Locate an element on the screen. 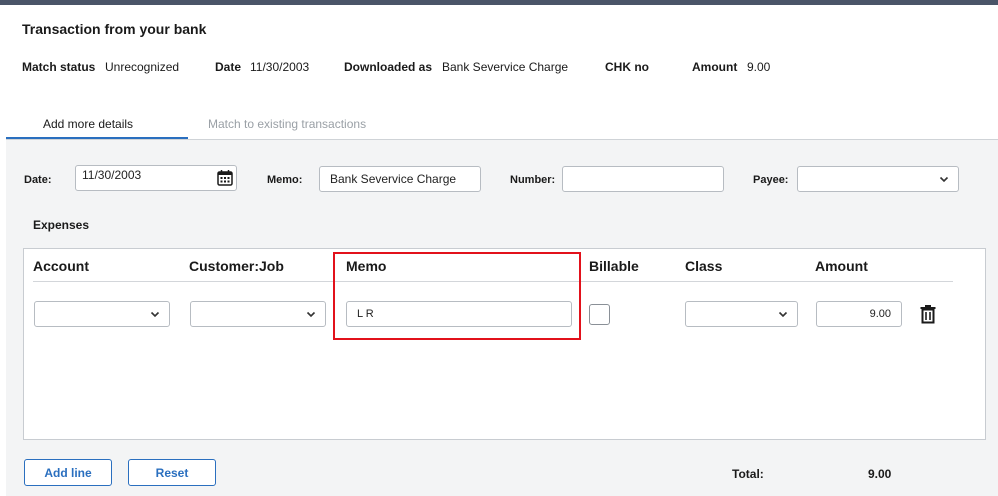 This screenshot has width=998, height=496. column-header-memo: Memo is located at coordinates (366, 266).